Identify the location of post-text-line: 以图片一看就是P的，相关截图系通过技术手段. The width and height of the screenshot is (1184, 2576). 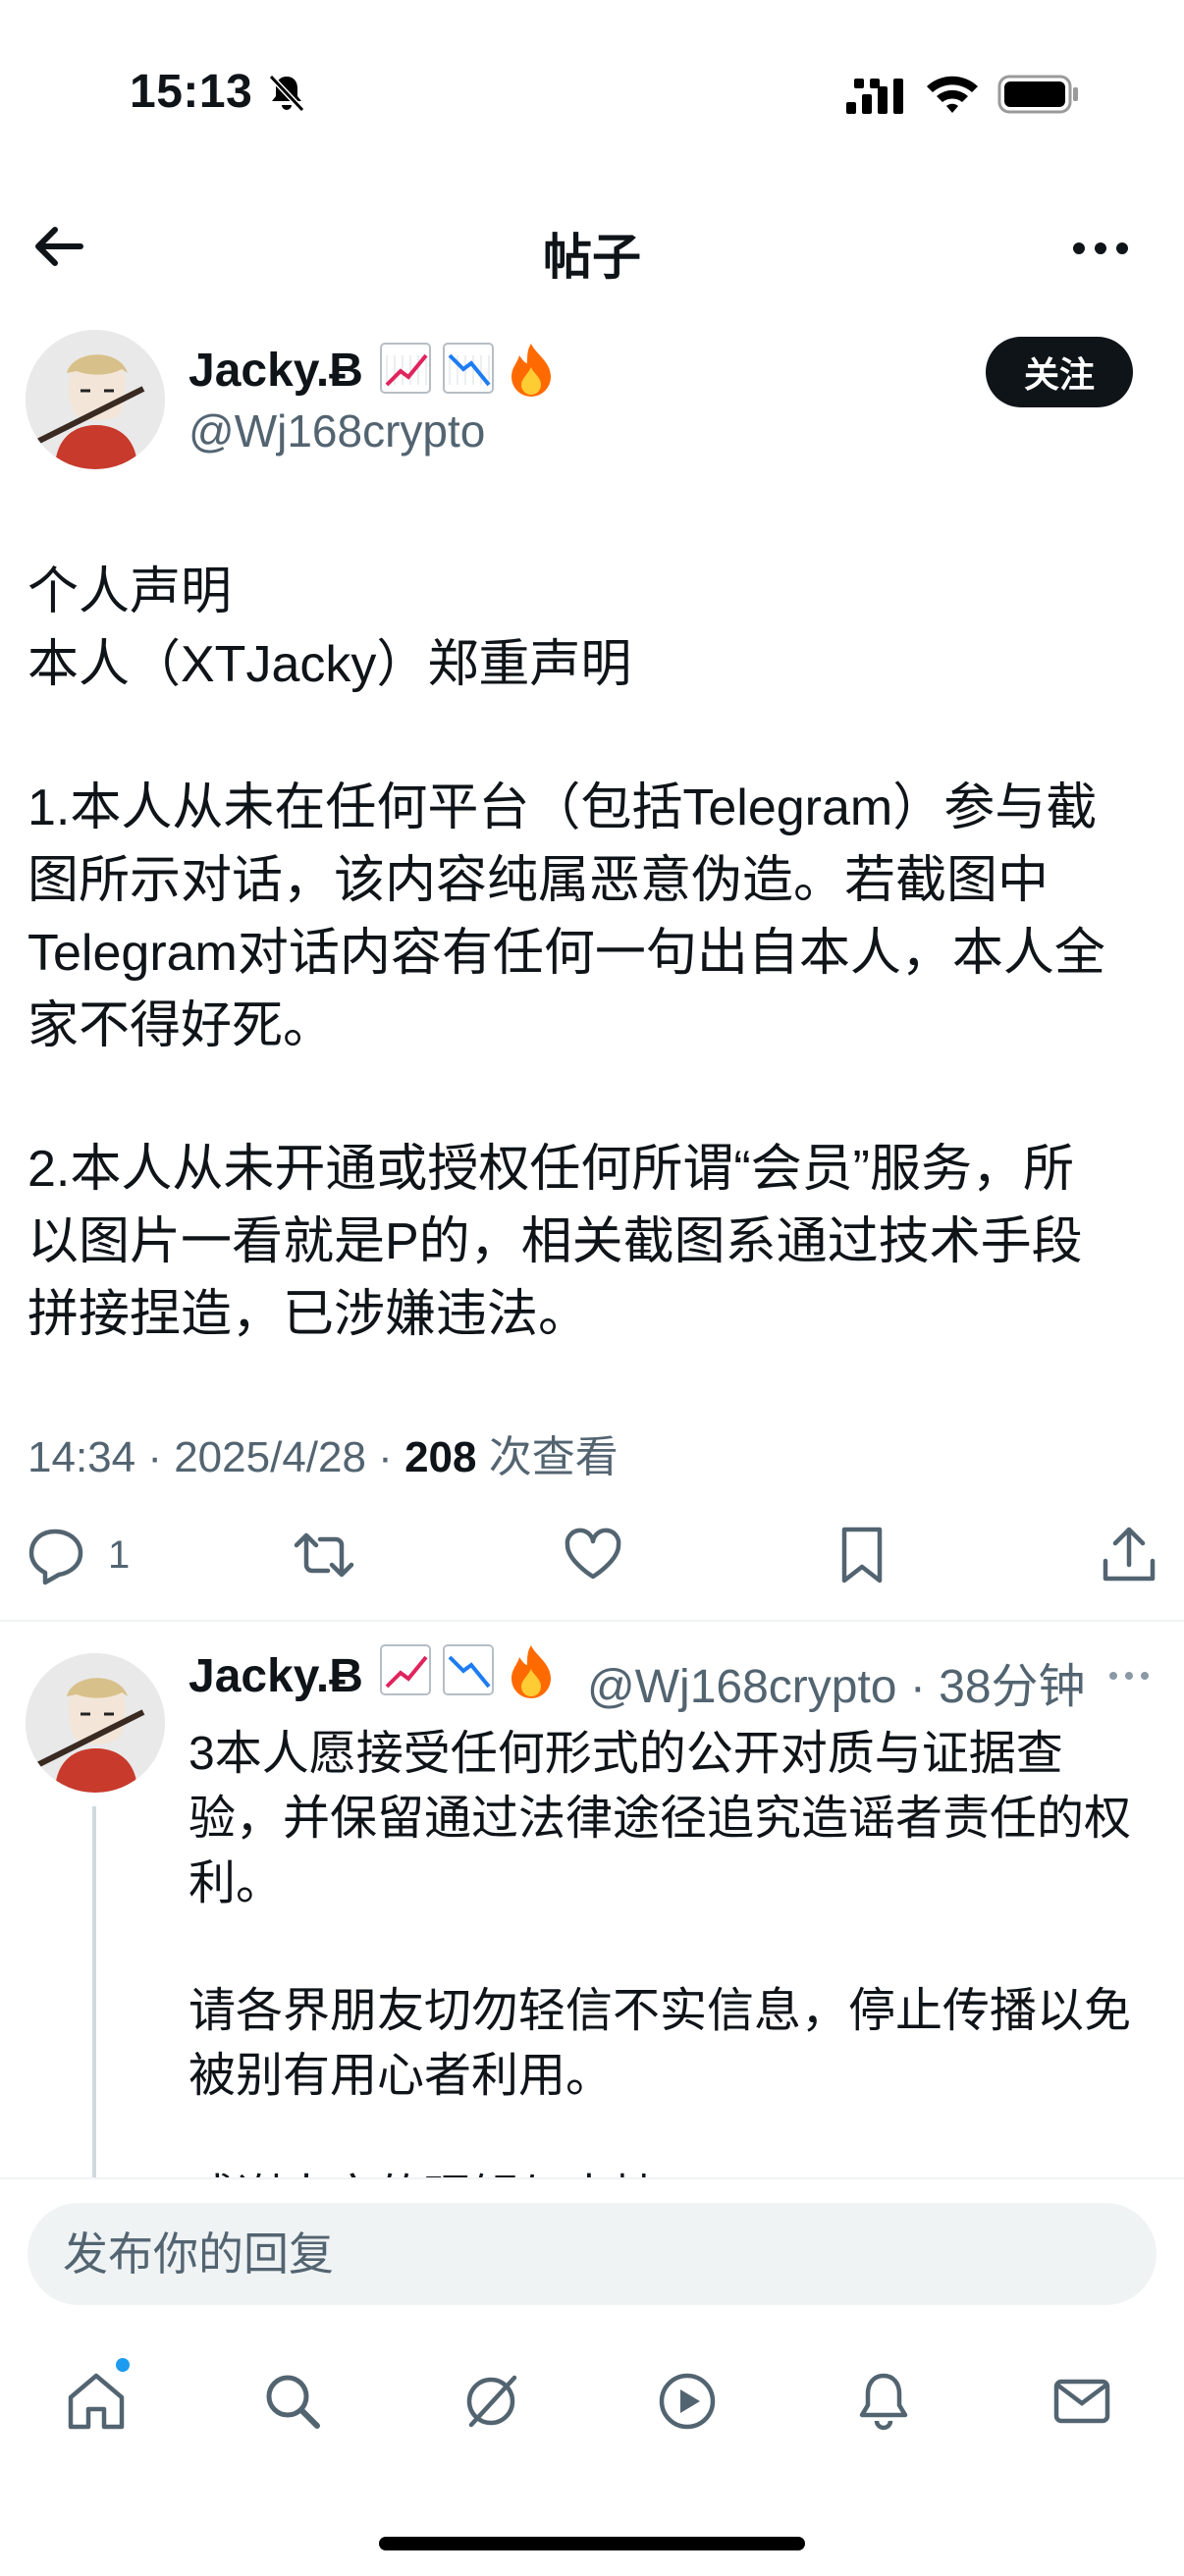
(555, 1241).